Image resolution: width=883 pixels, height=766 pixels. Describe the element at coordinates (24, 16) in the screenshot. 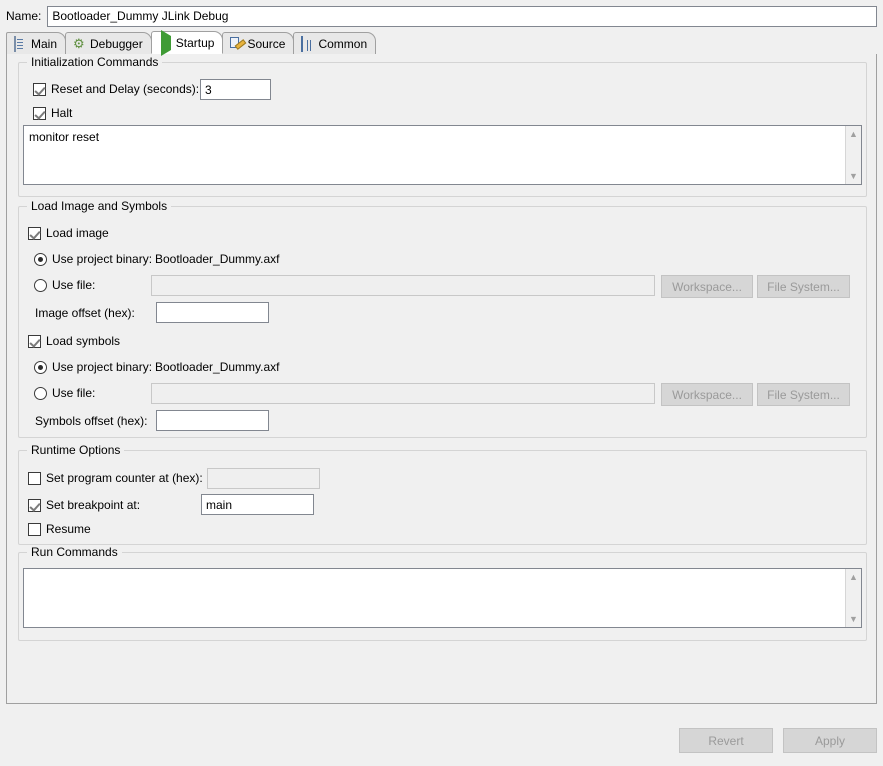

I see `configuration-name-label: Name:` at that location.